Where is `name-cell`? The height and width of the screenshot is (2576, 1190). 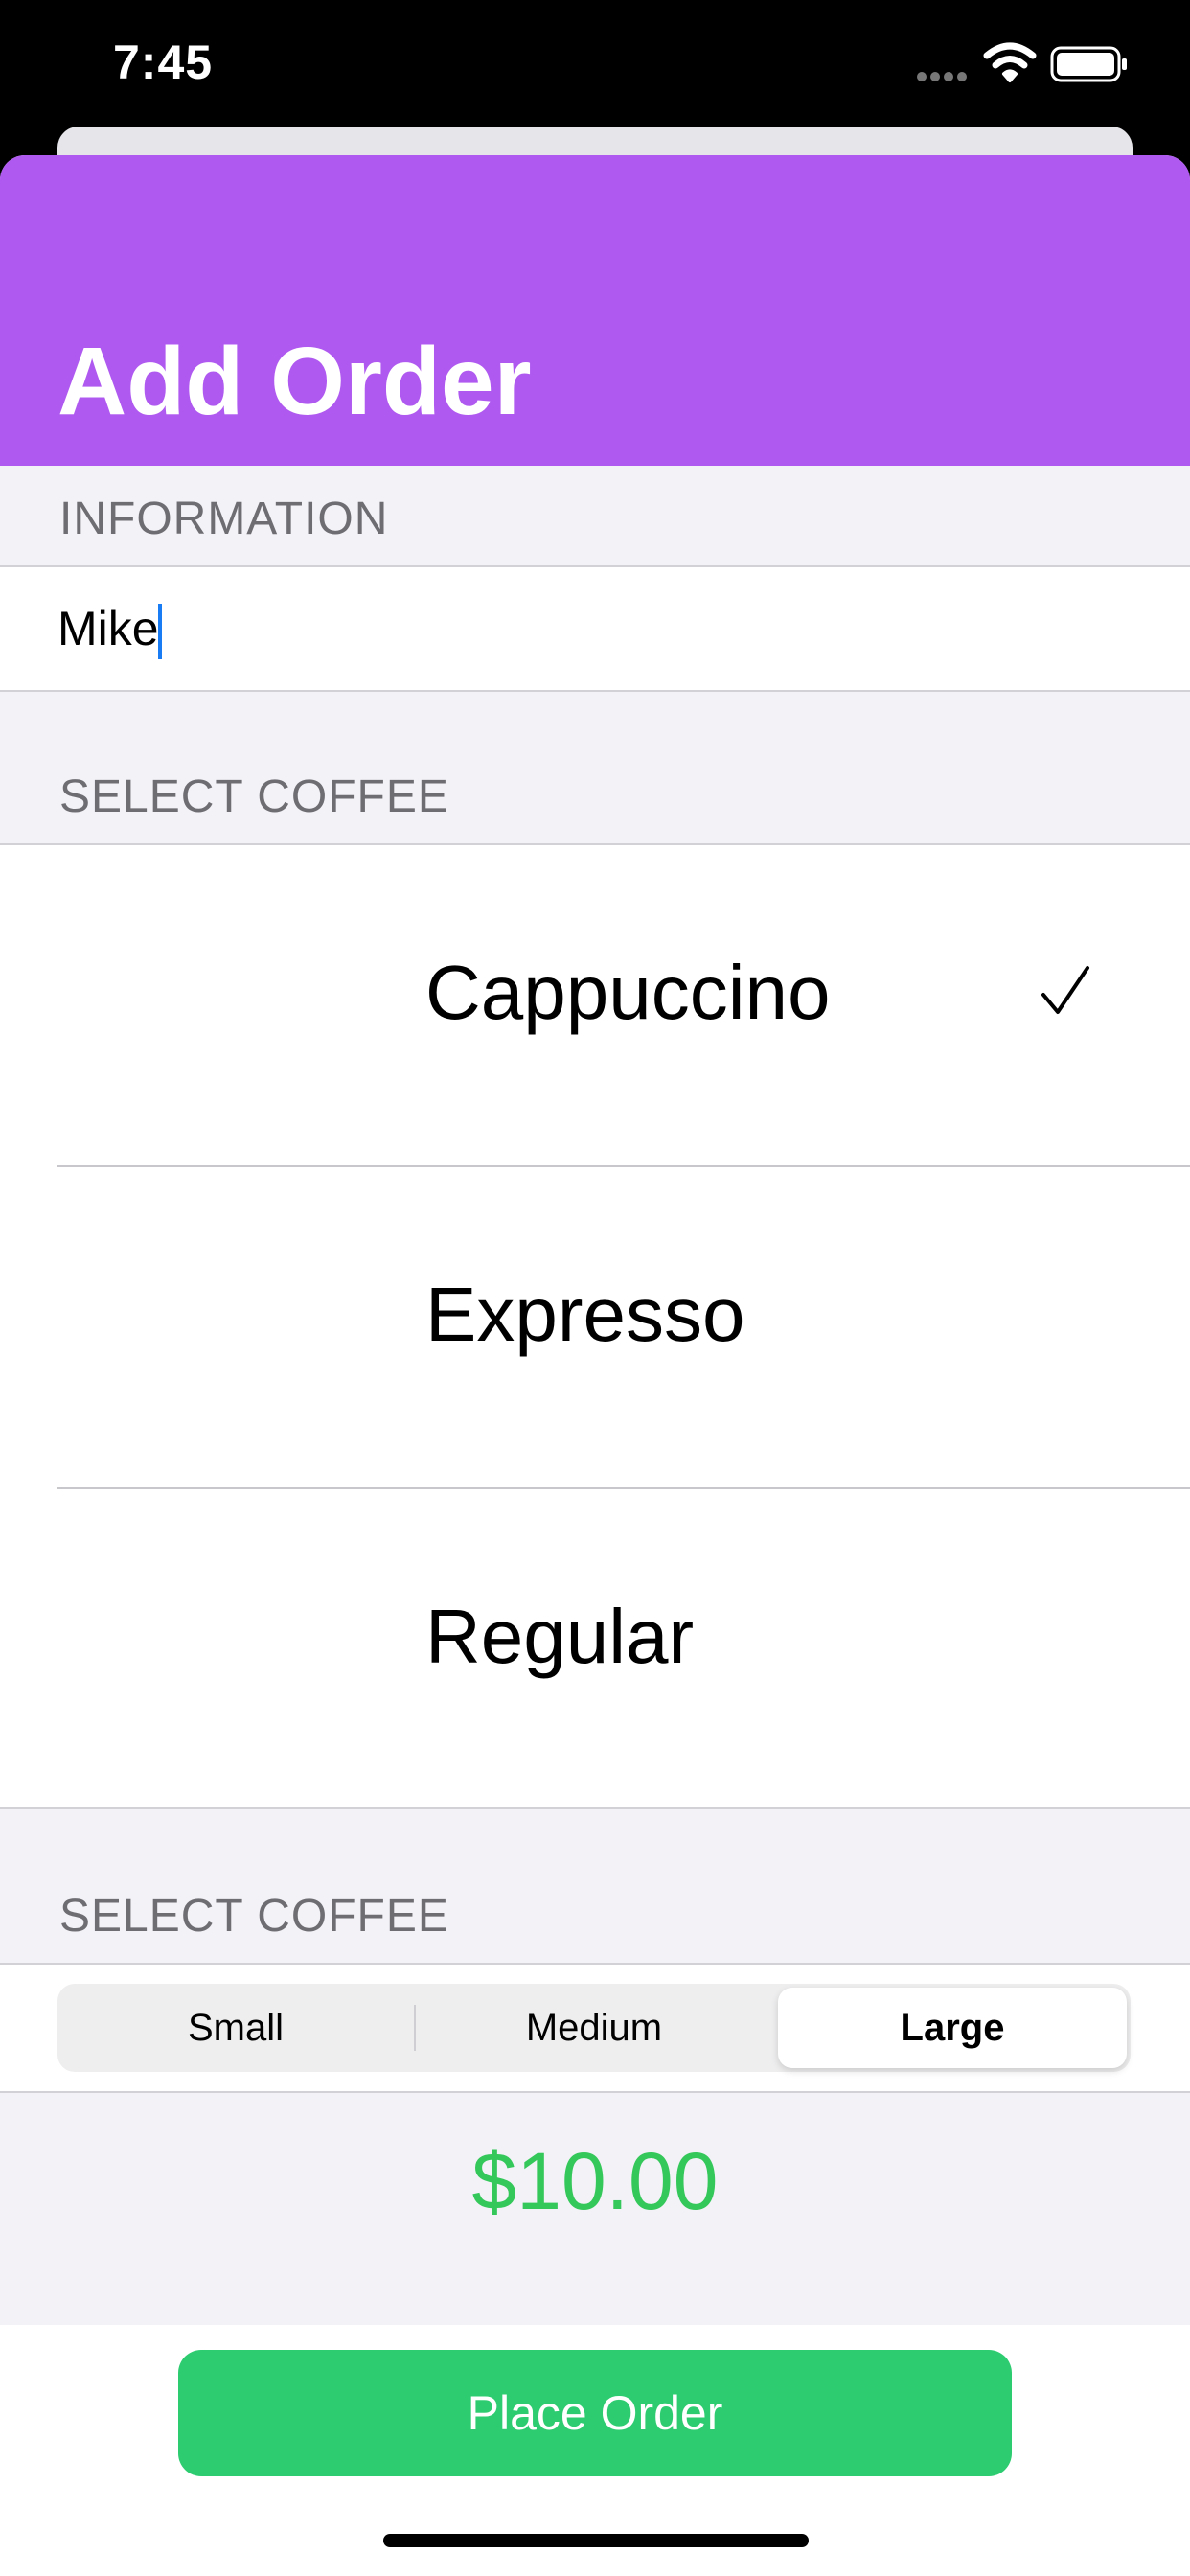
name-cell is located at coordinates (595, 628).